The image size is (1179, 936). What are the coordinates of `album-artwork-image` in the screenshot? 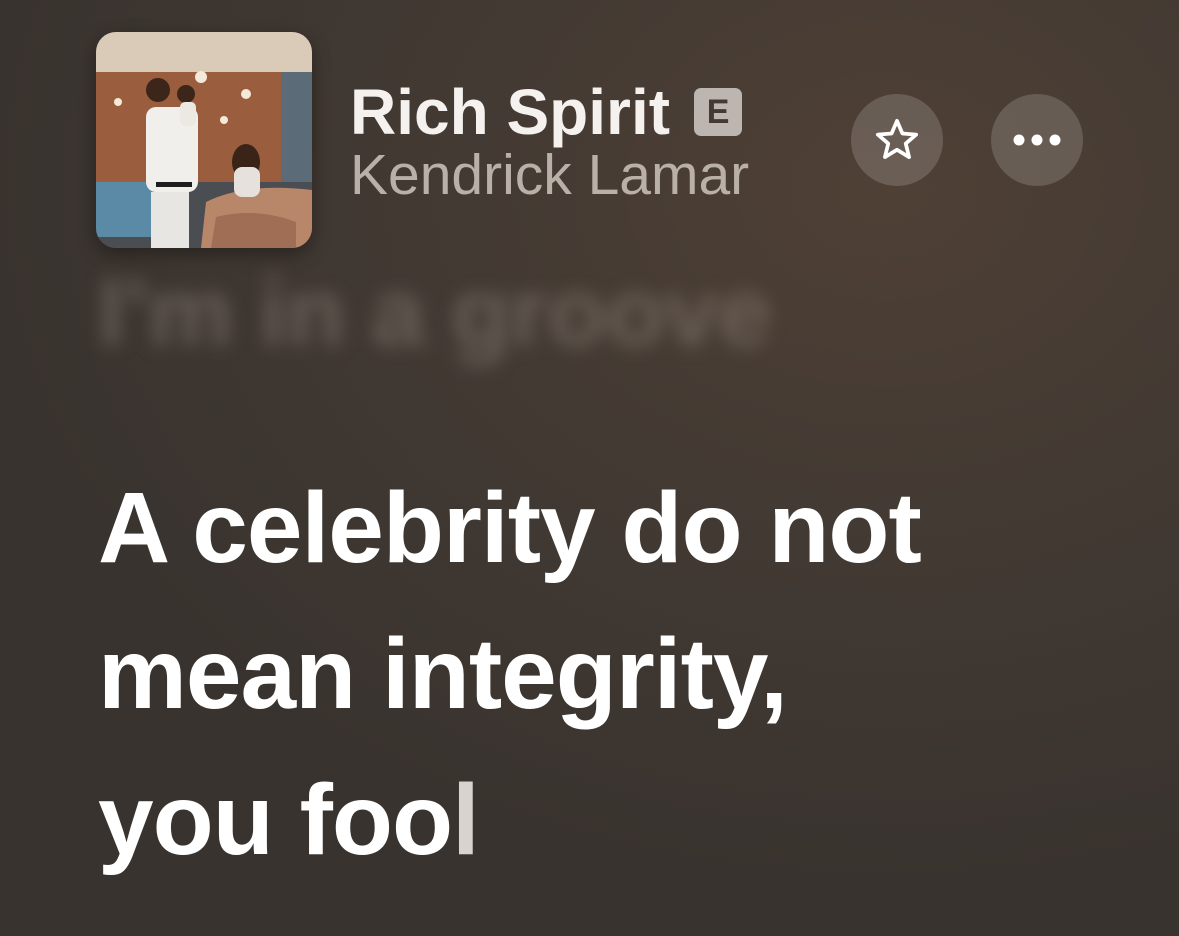 It's located at (204, 140).